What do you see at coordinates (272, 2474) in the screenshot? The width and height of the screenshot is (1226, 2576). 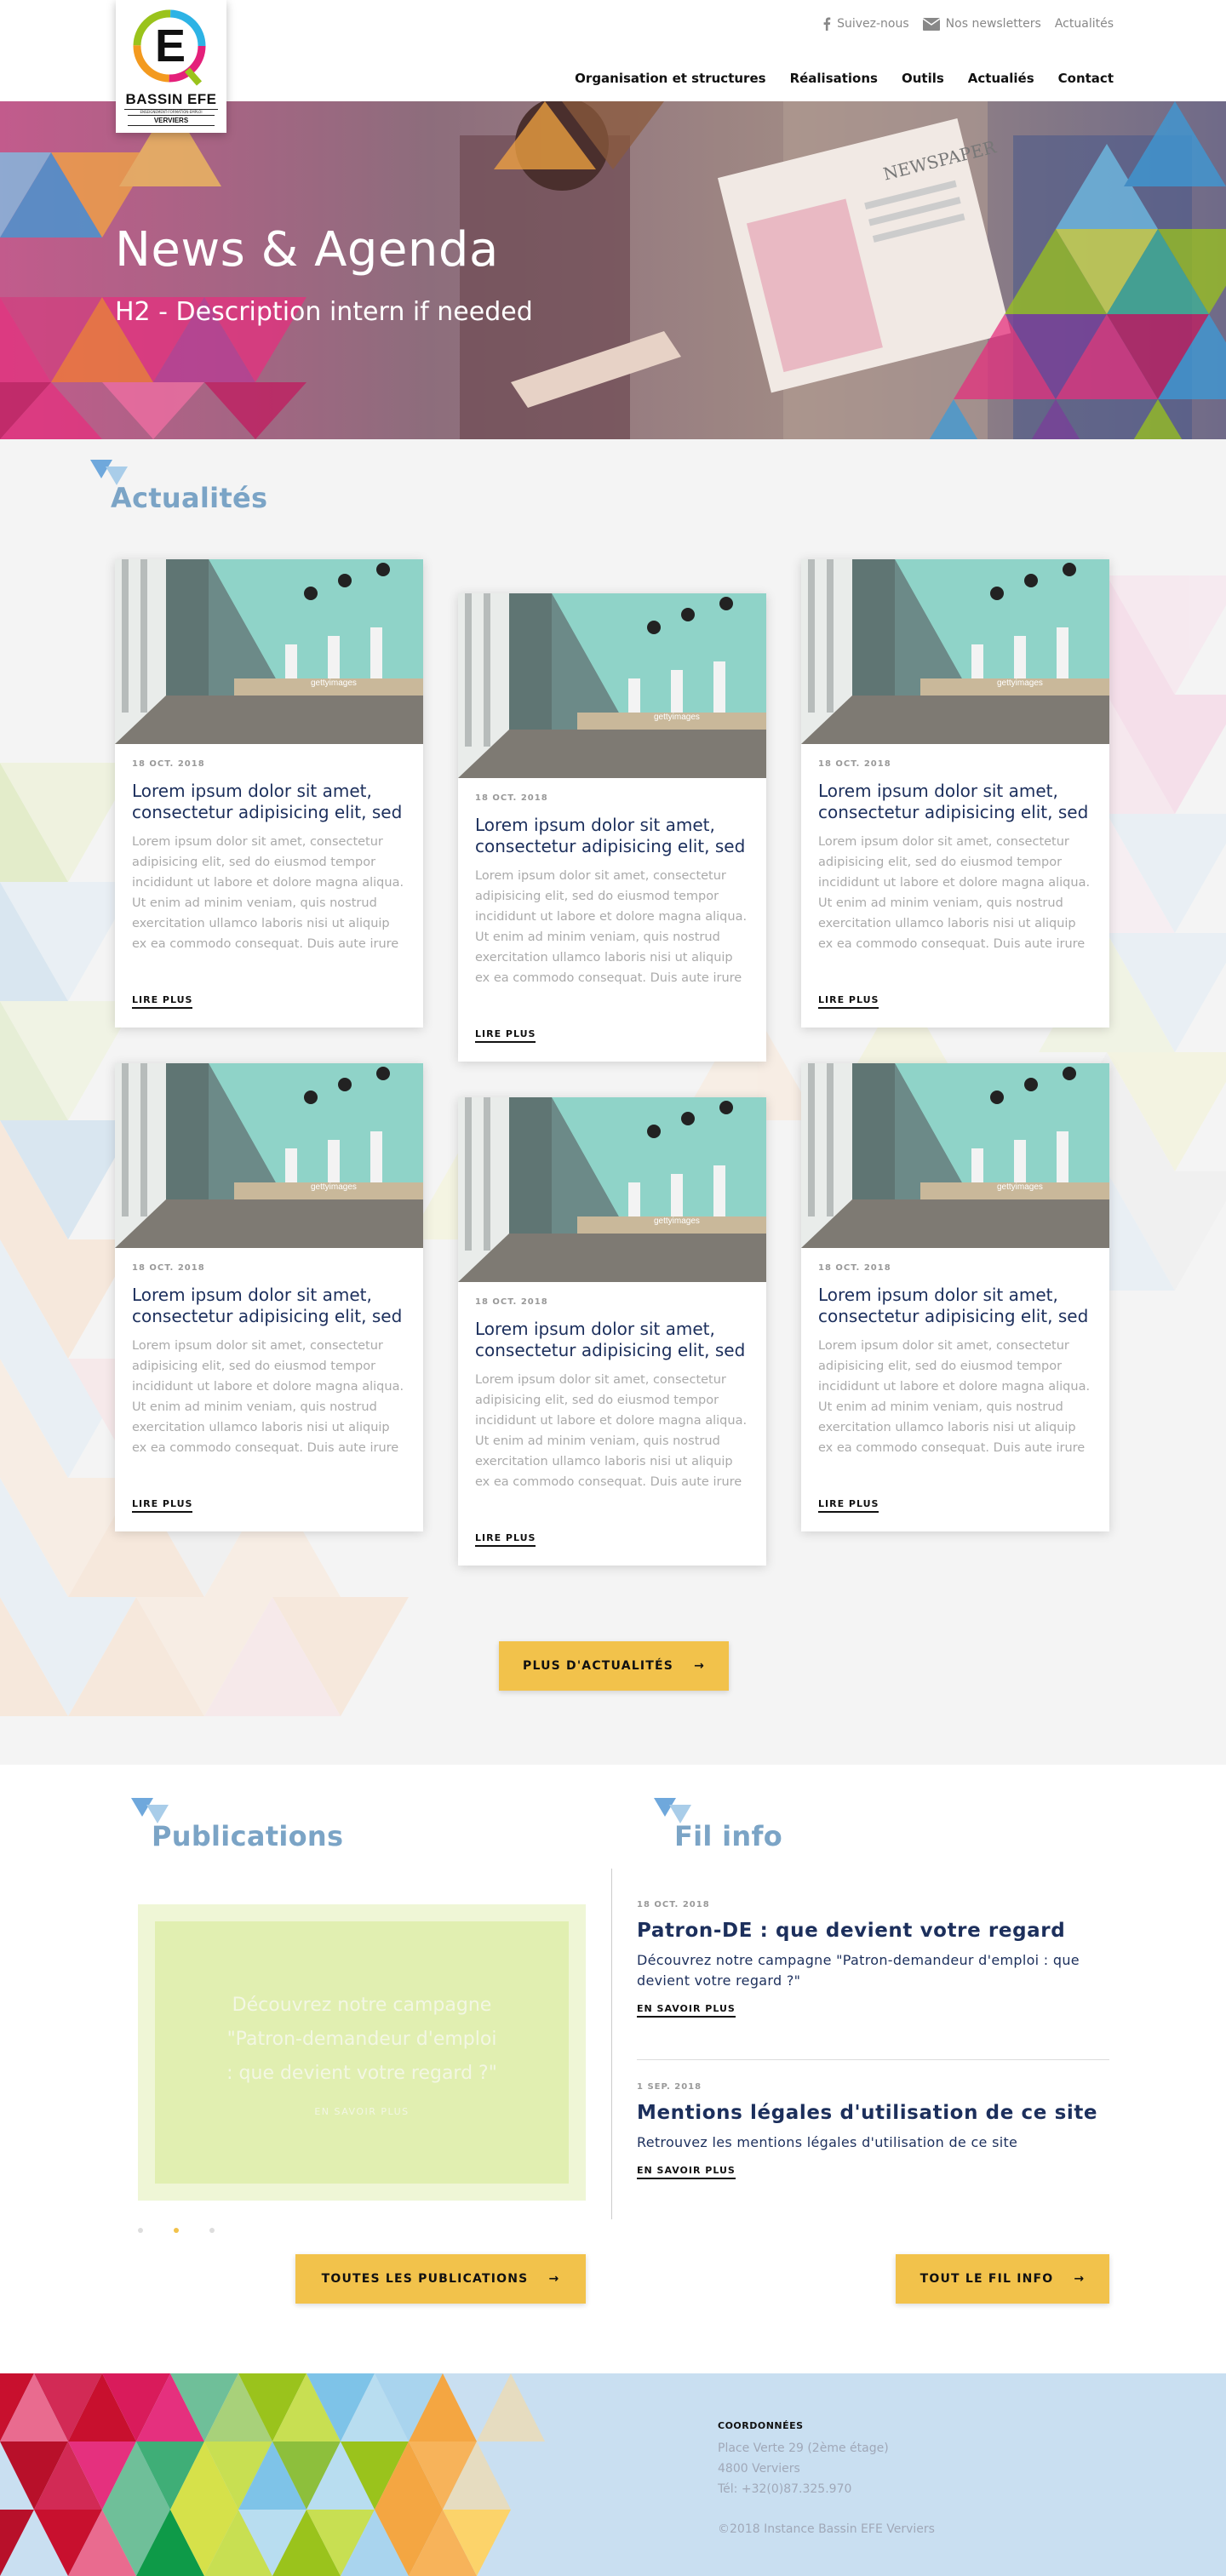 I see `footer-triangle-pattern` at bounding box center [272, 2474].